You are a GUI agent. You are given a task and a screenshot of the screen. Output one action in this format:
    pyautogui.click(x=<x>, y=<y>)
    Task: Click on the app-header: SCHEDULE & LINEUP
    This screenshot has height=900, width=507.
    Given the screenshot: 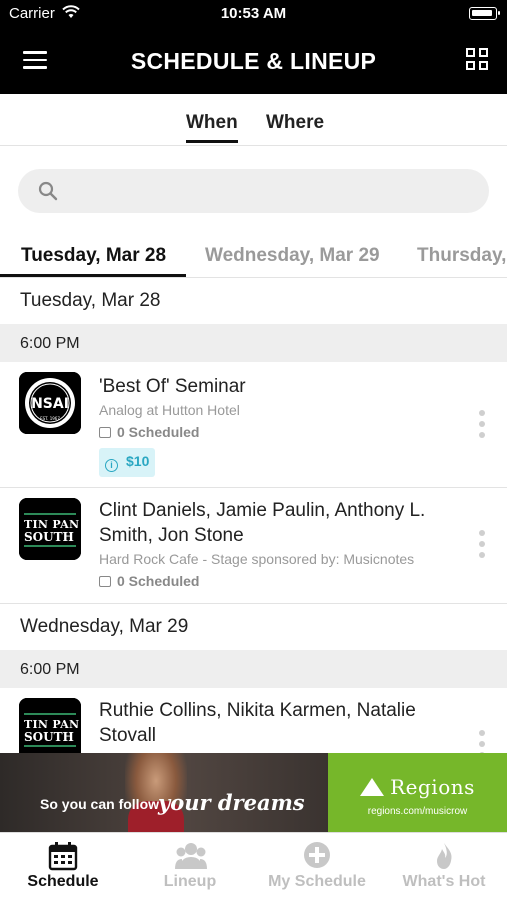 What is the action you would take?
    pyautogui.click(x=253, y=61)
    